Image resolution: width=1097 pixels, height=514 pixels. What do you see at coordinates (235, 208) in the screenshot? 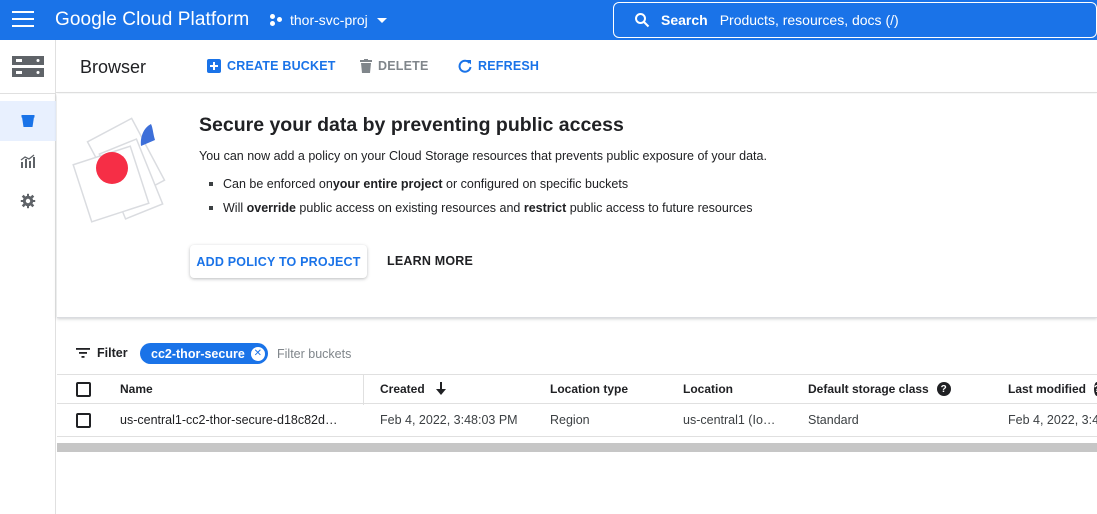
I see `bullet-2-pre: Will` at bounding box center [235, 208].